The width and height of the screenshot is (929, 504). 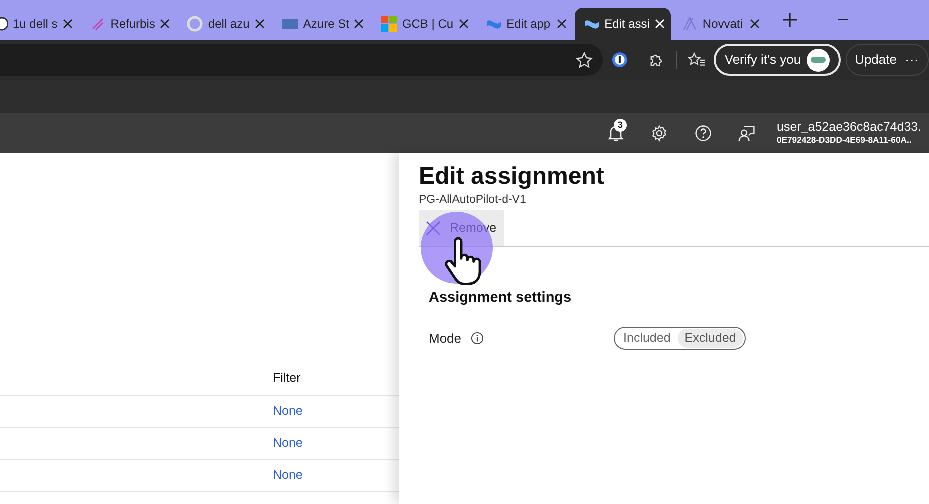 What do you see at coordinates (524, 24) in the screenshot?
I see `browser-tab: Edit app` at bounding box center [524, 24].